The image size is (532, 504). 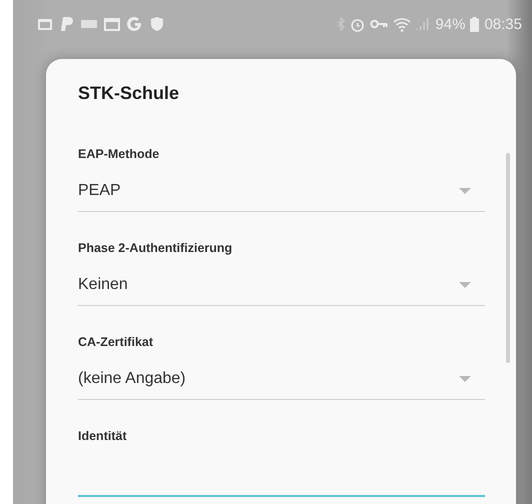 I want to click on browser-window-icon, so click(x=112, y=24).